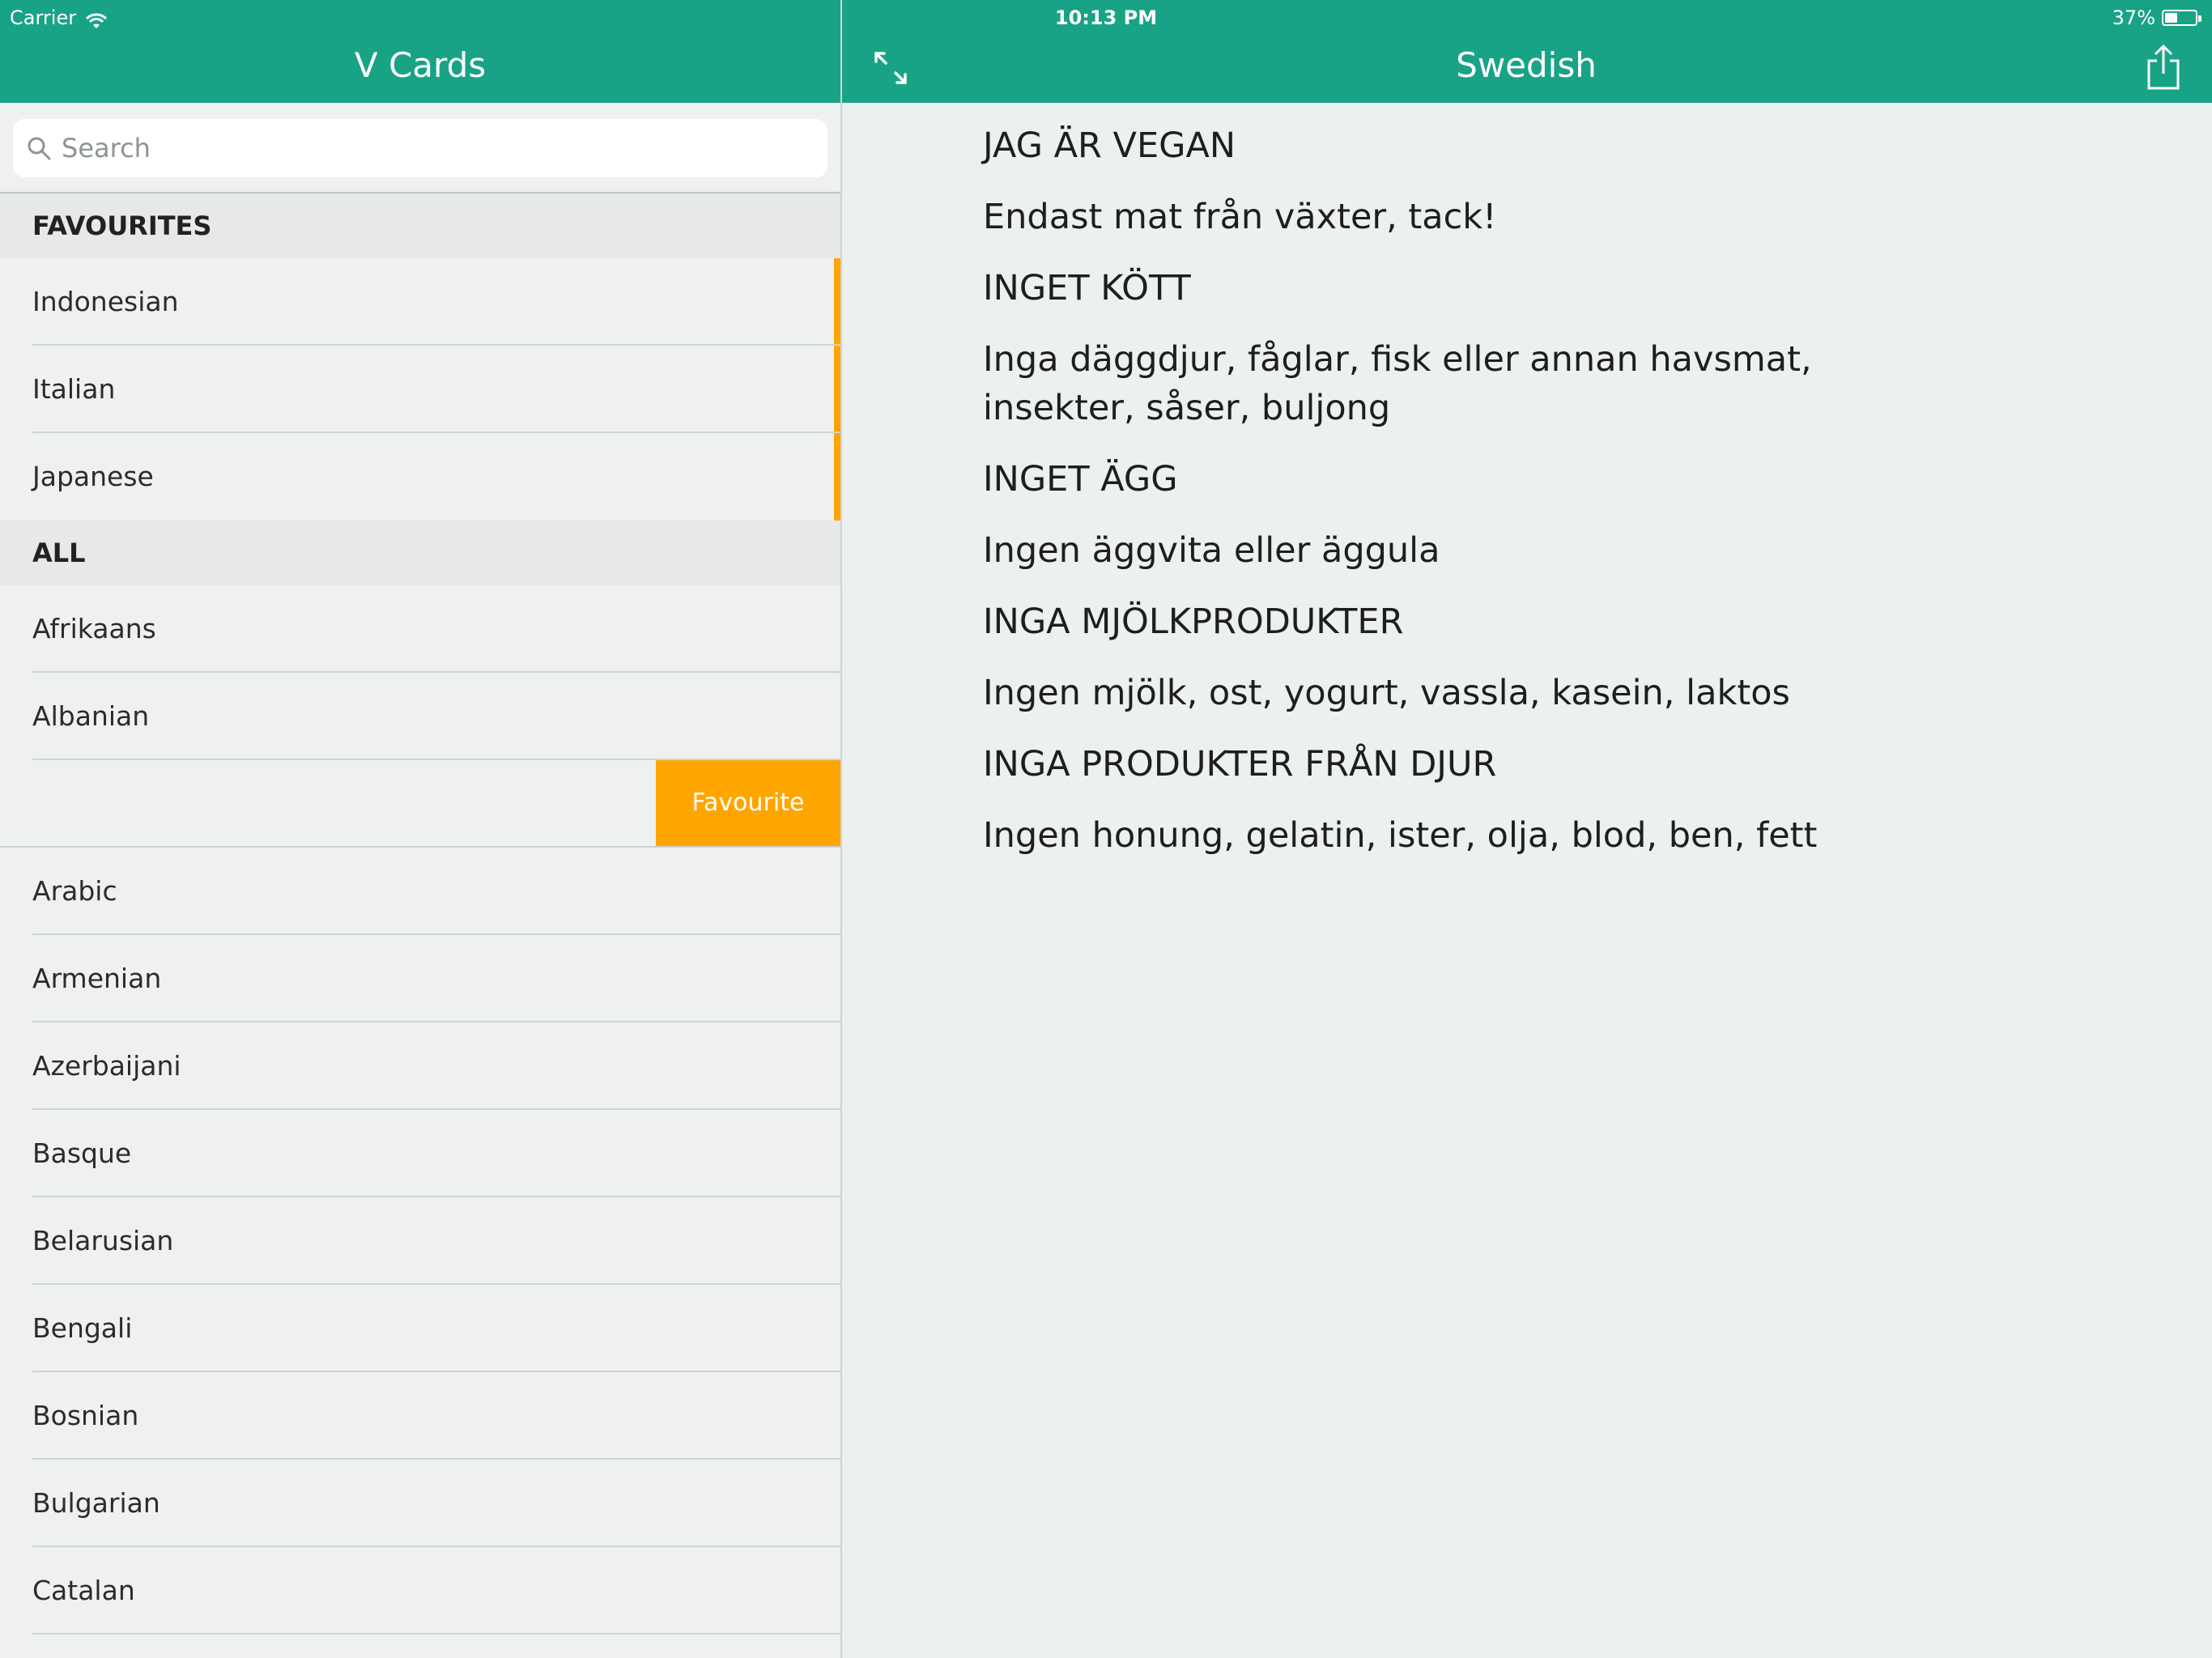 This screenshot has width=2212, height=1658. What do you see at coordinates (420, 1503) in the screenshot?
I see `list-item: Bulgarian` at bounding box center [420, 1503].